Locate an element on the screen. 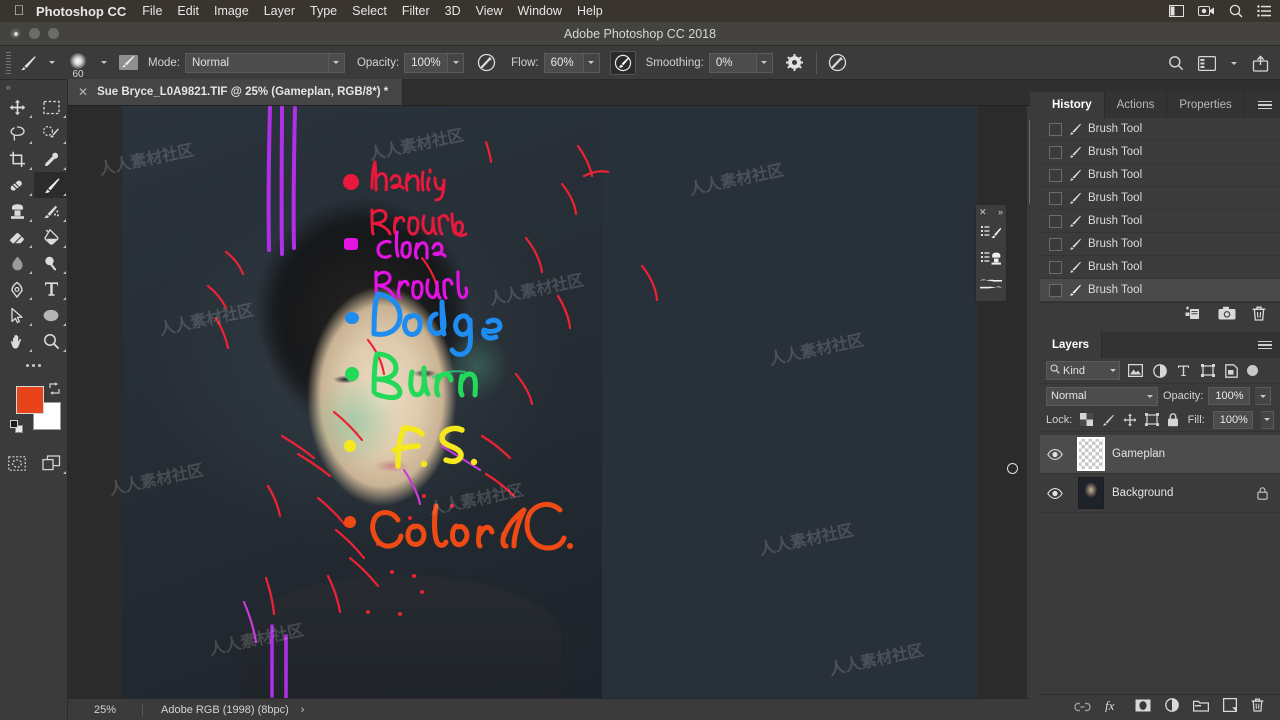  lock-image-pixels-icon is located at coordinates (1108, 419).